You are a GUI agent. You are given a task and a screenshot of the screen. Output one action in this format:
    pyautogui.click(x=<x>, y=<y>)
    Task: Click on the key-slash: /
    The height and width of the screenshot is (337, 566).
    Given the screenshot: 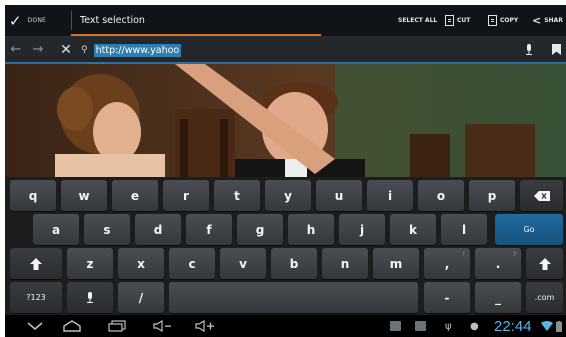 What is the action you would take?
    pyautogui.click(x=141, y=297)
    